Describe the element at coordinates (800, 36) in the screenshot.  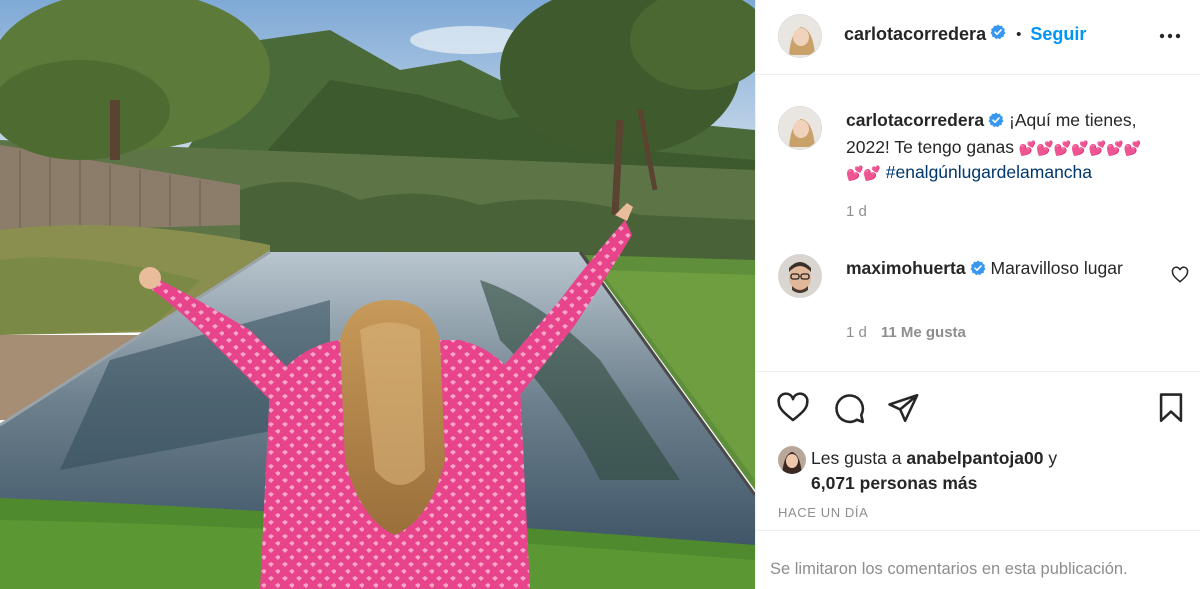
I see `author-avatar` at that location.